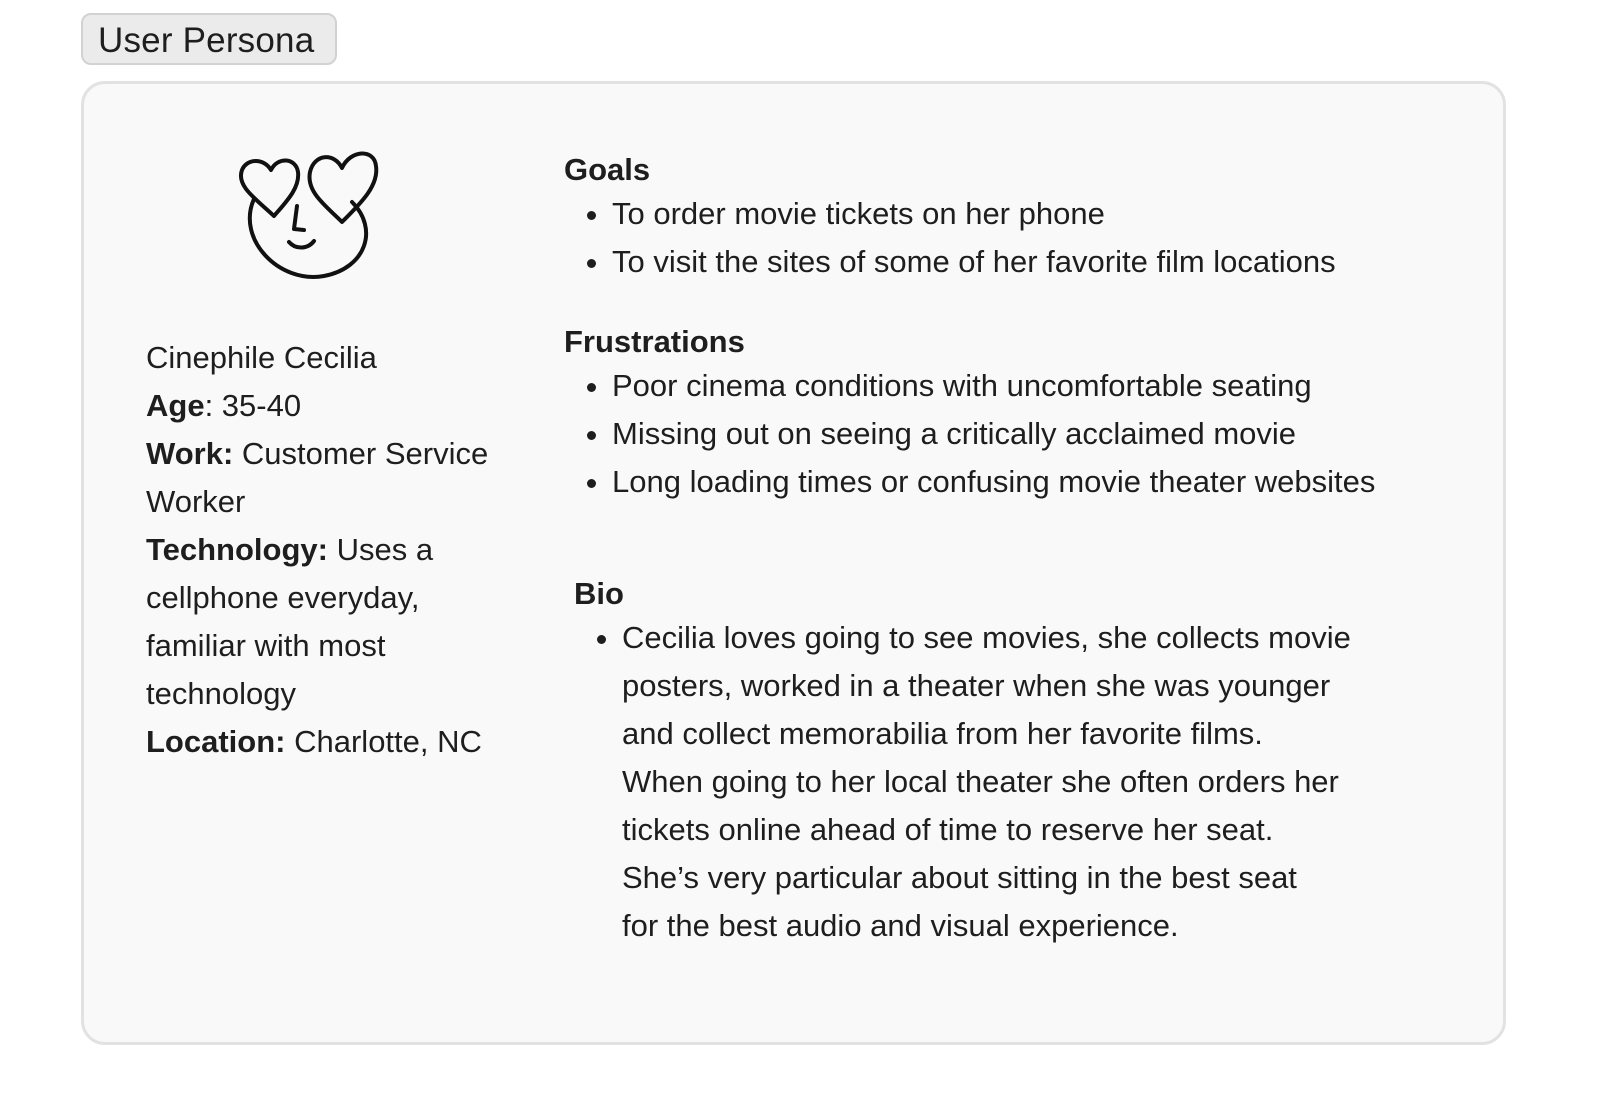 The width and height of the screenshot is (1600, 1120). I want to click on goals-title: Goals, so click(607, 169).